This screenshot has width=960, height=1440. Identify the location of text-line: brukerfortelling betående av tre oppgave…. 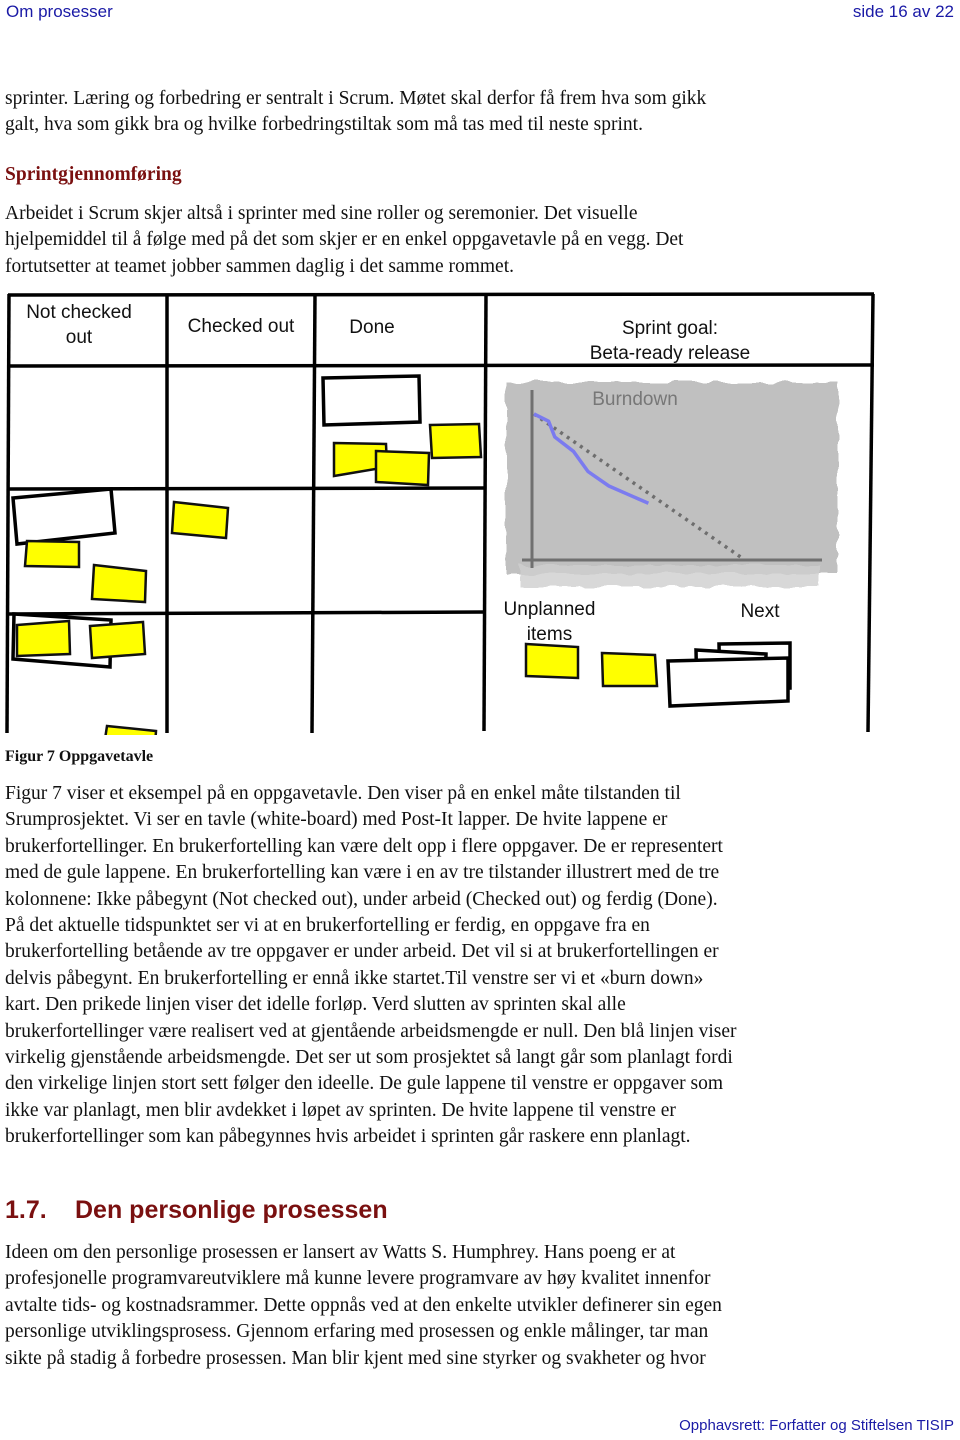
(362, 952).